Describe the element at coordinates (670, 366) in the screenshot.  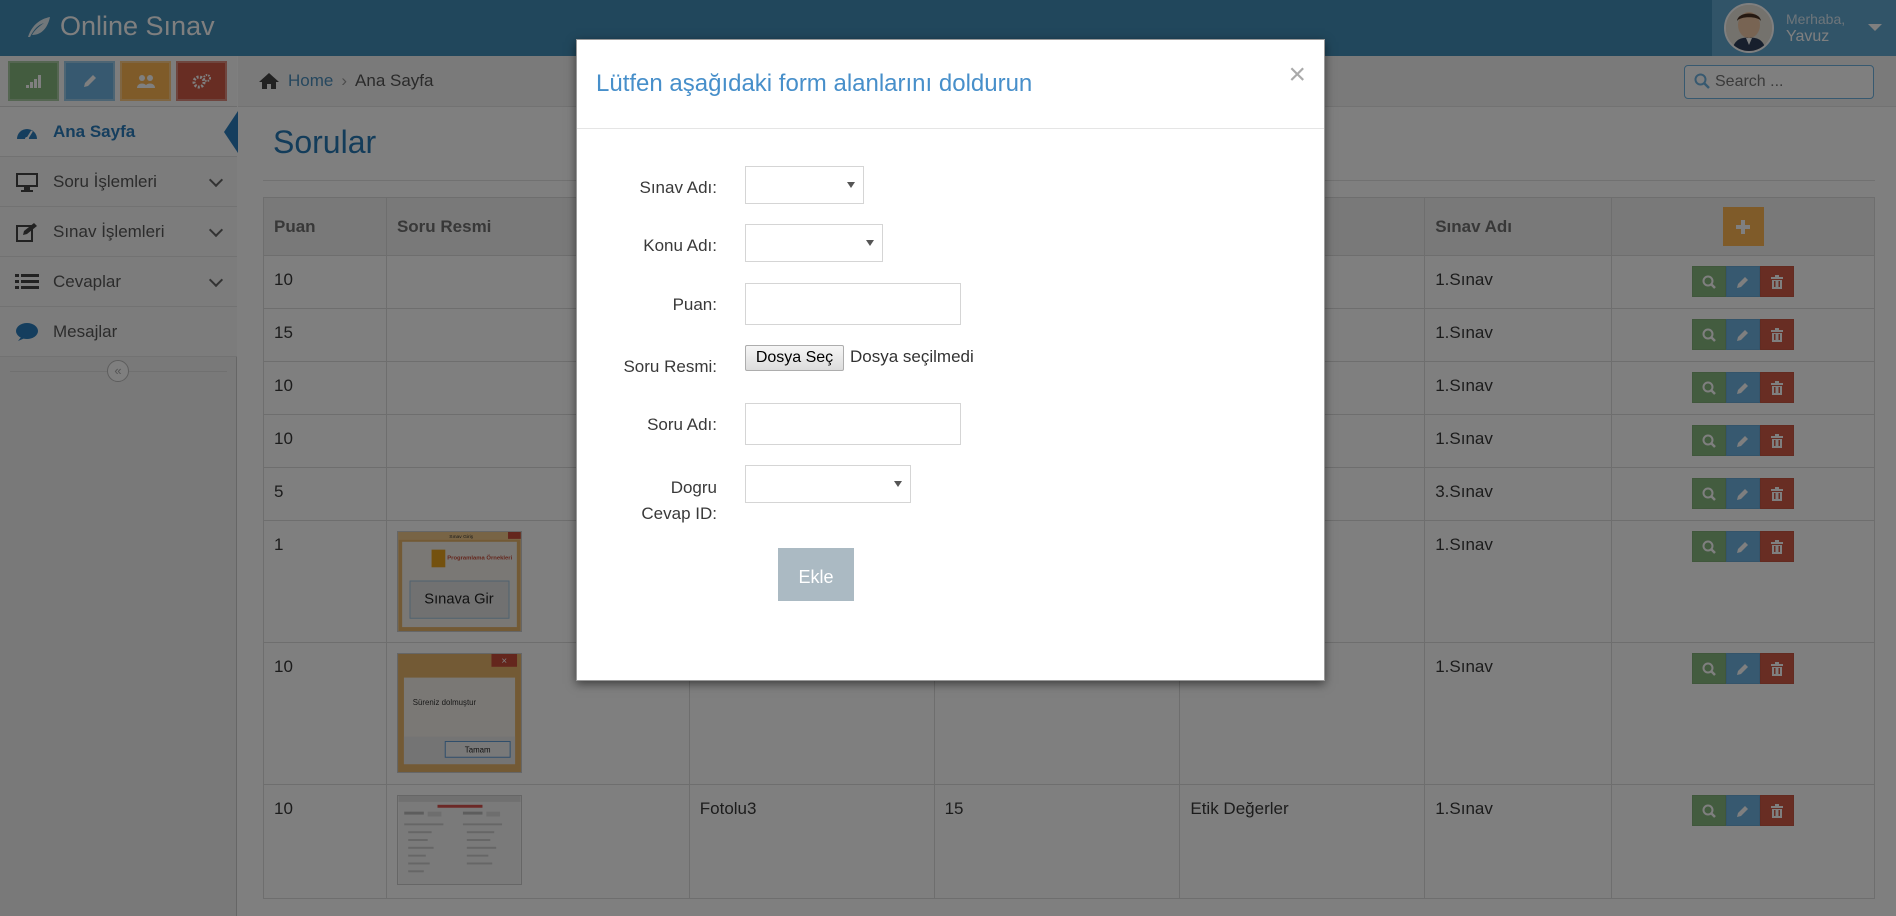
I see `soru-resmi-label: Soru Resmi:` at that location.